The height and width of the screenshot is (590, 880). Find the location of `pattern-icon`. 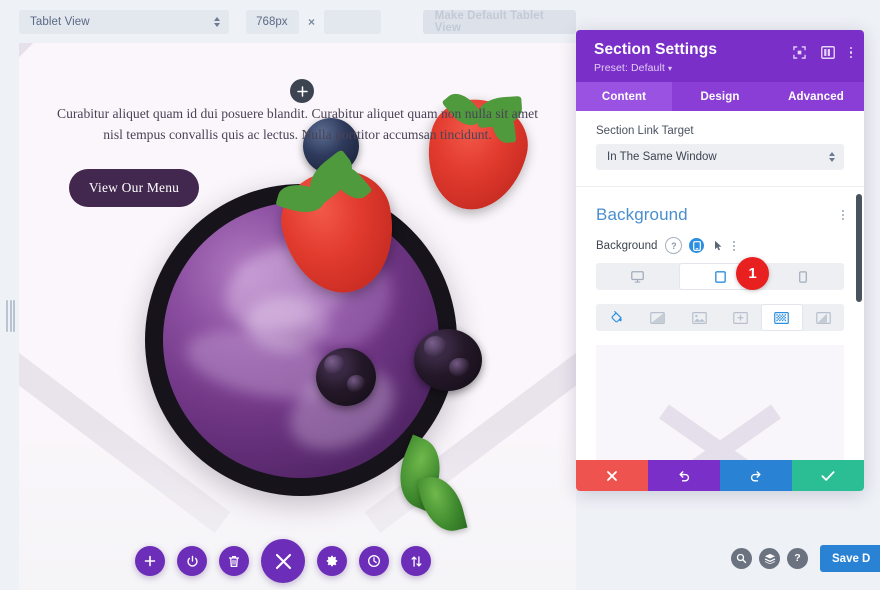

pattern-icon is located at coordinates (782, 317).